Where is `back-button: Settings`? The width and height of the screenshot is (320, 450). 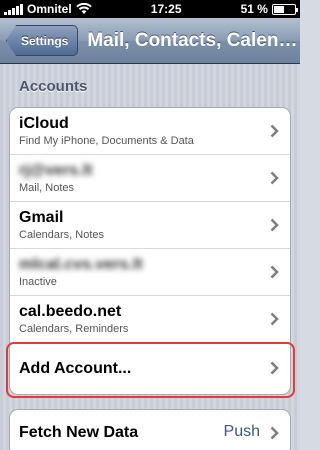
back-button: Settings is located at coordinates (42, 40).